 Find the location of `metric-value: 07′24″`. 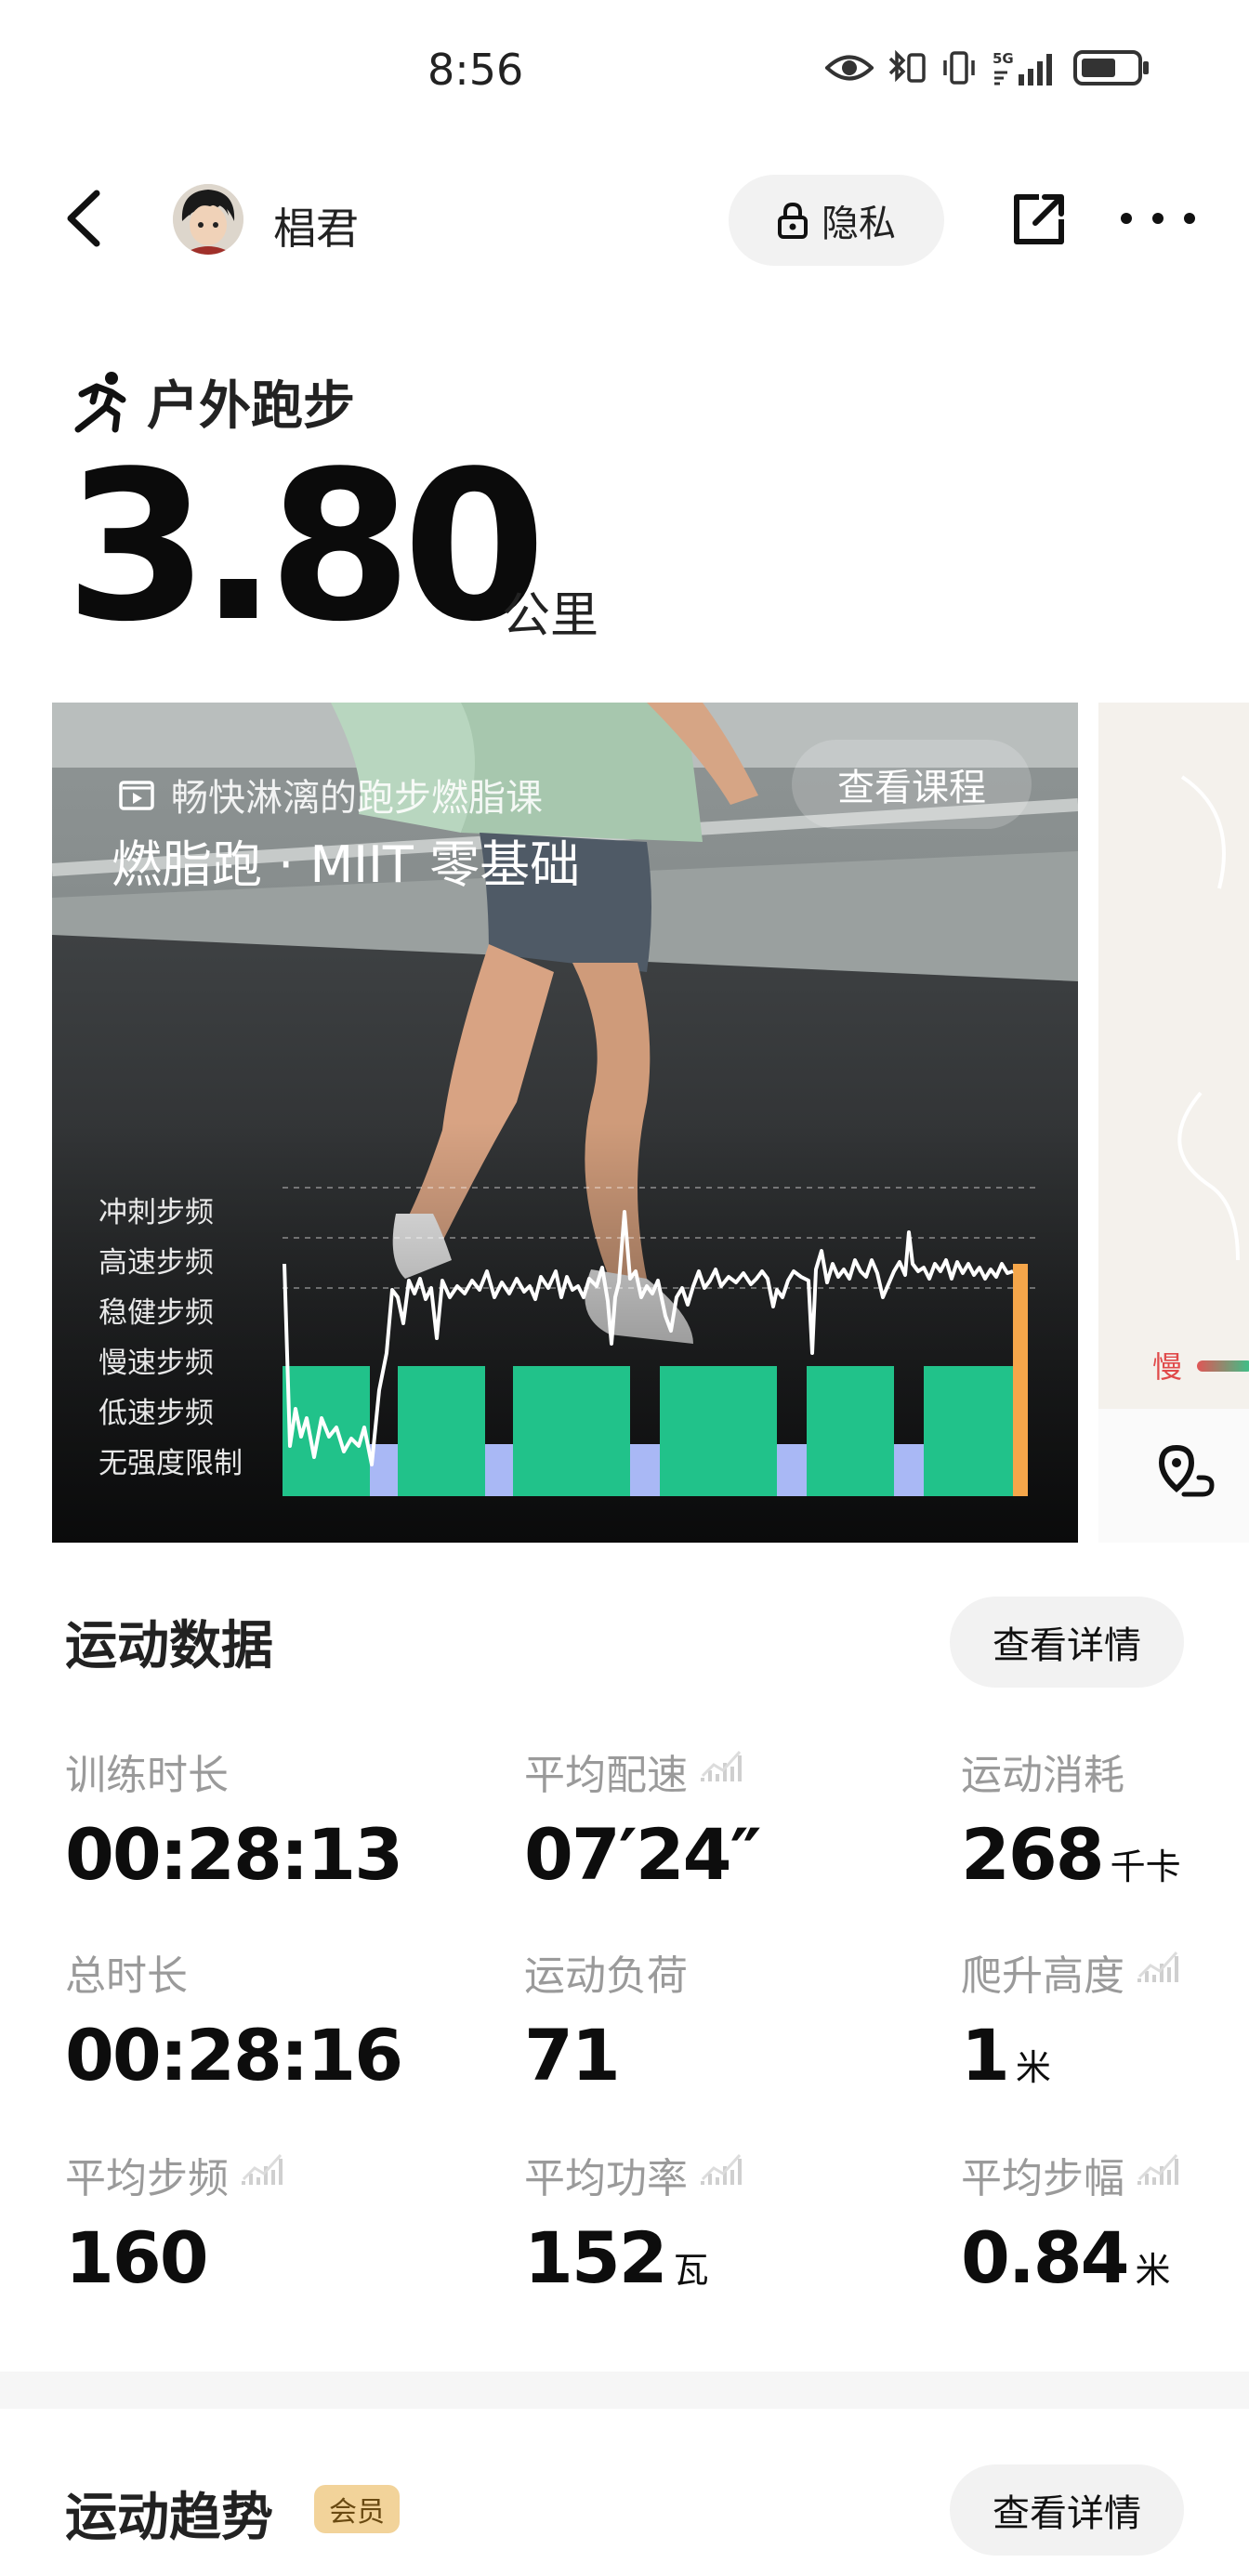

metric-value: 07′24″ is located at coordinates (719, 1855).